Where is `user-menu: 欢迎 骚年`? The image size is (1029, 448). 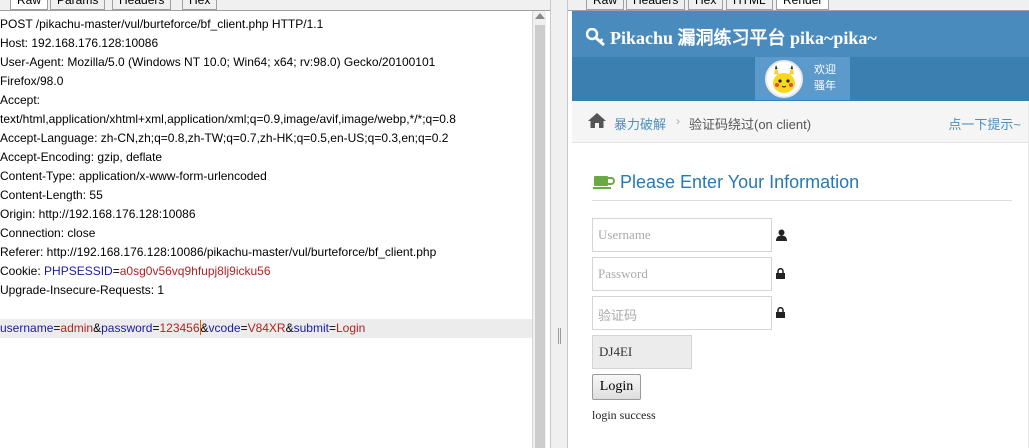 user-menu: 欢迎 骚年 is located at coordinates (802, 78).